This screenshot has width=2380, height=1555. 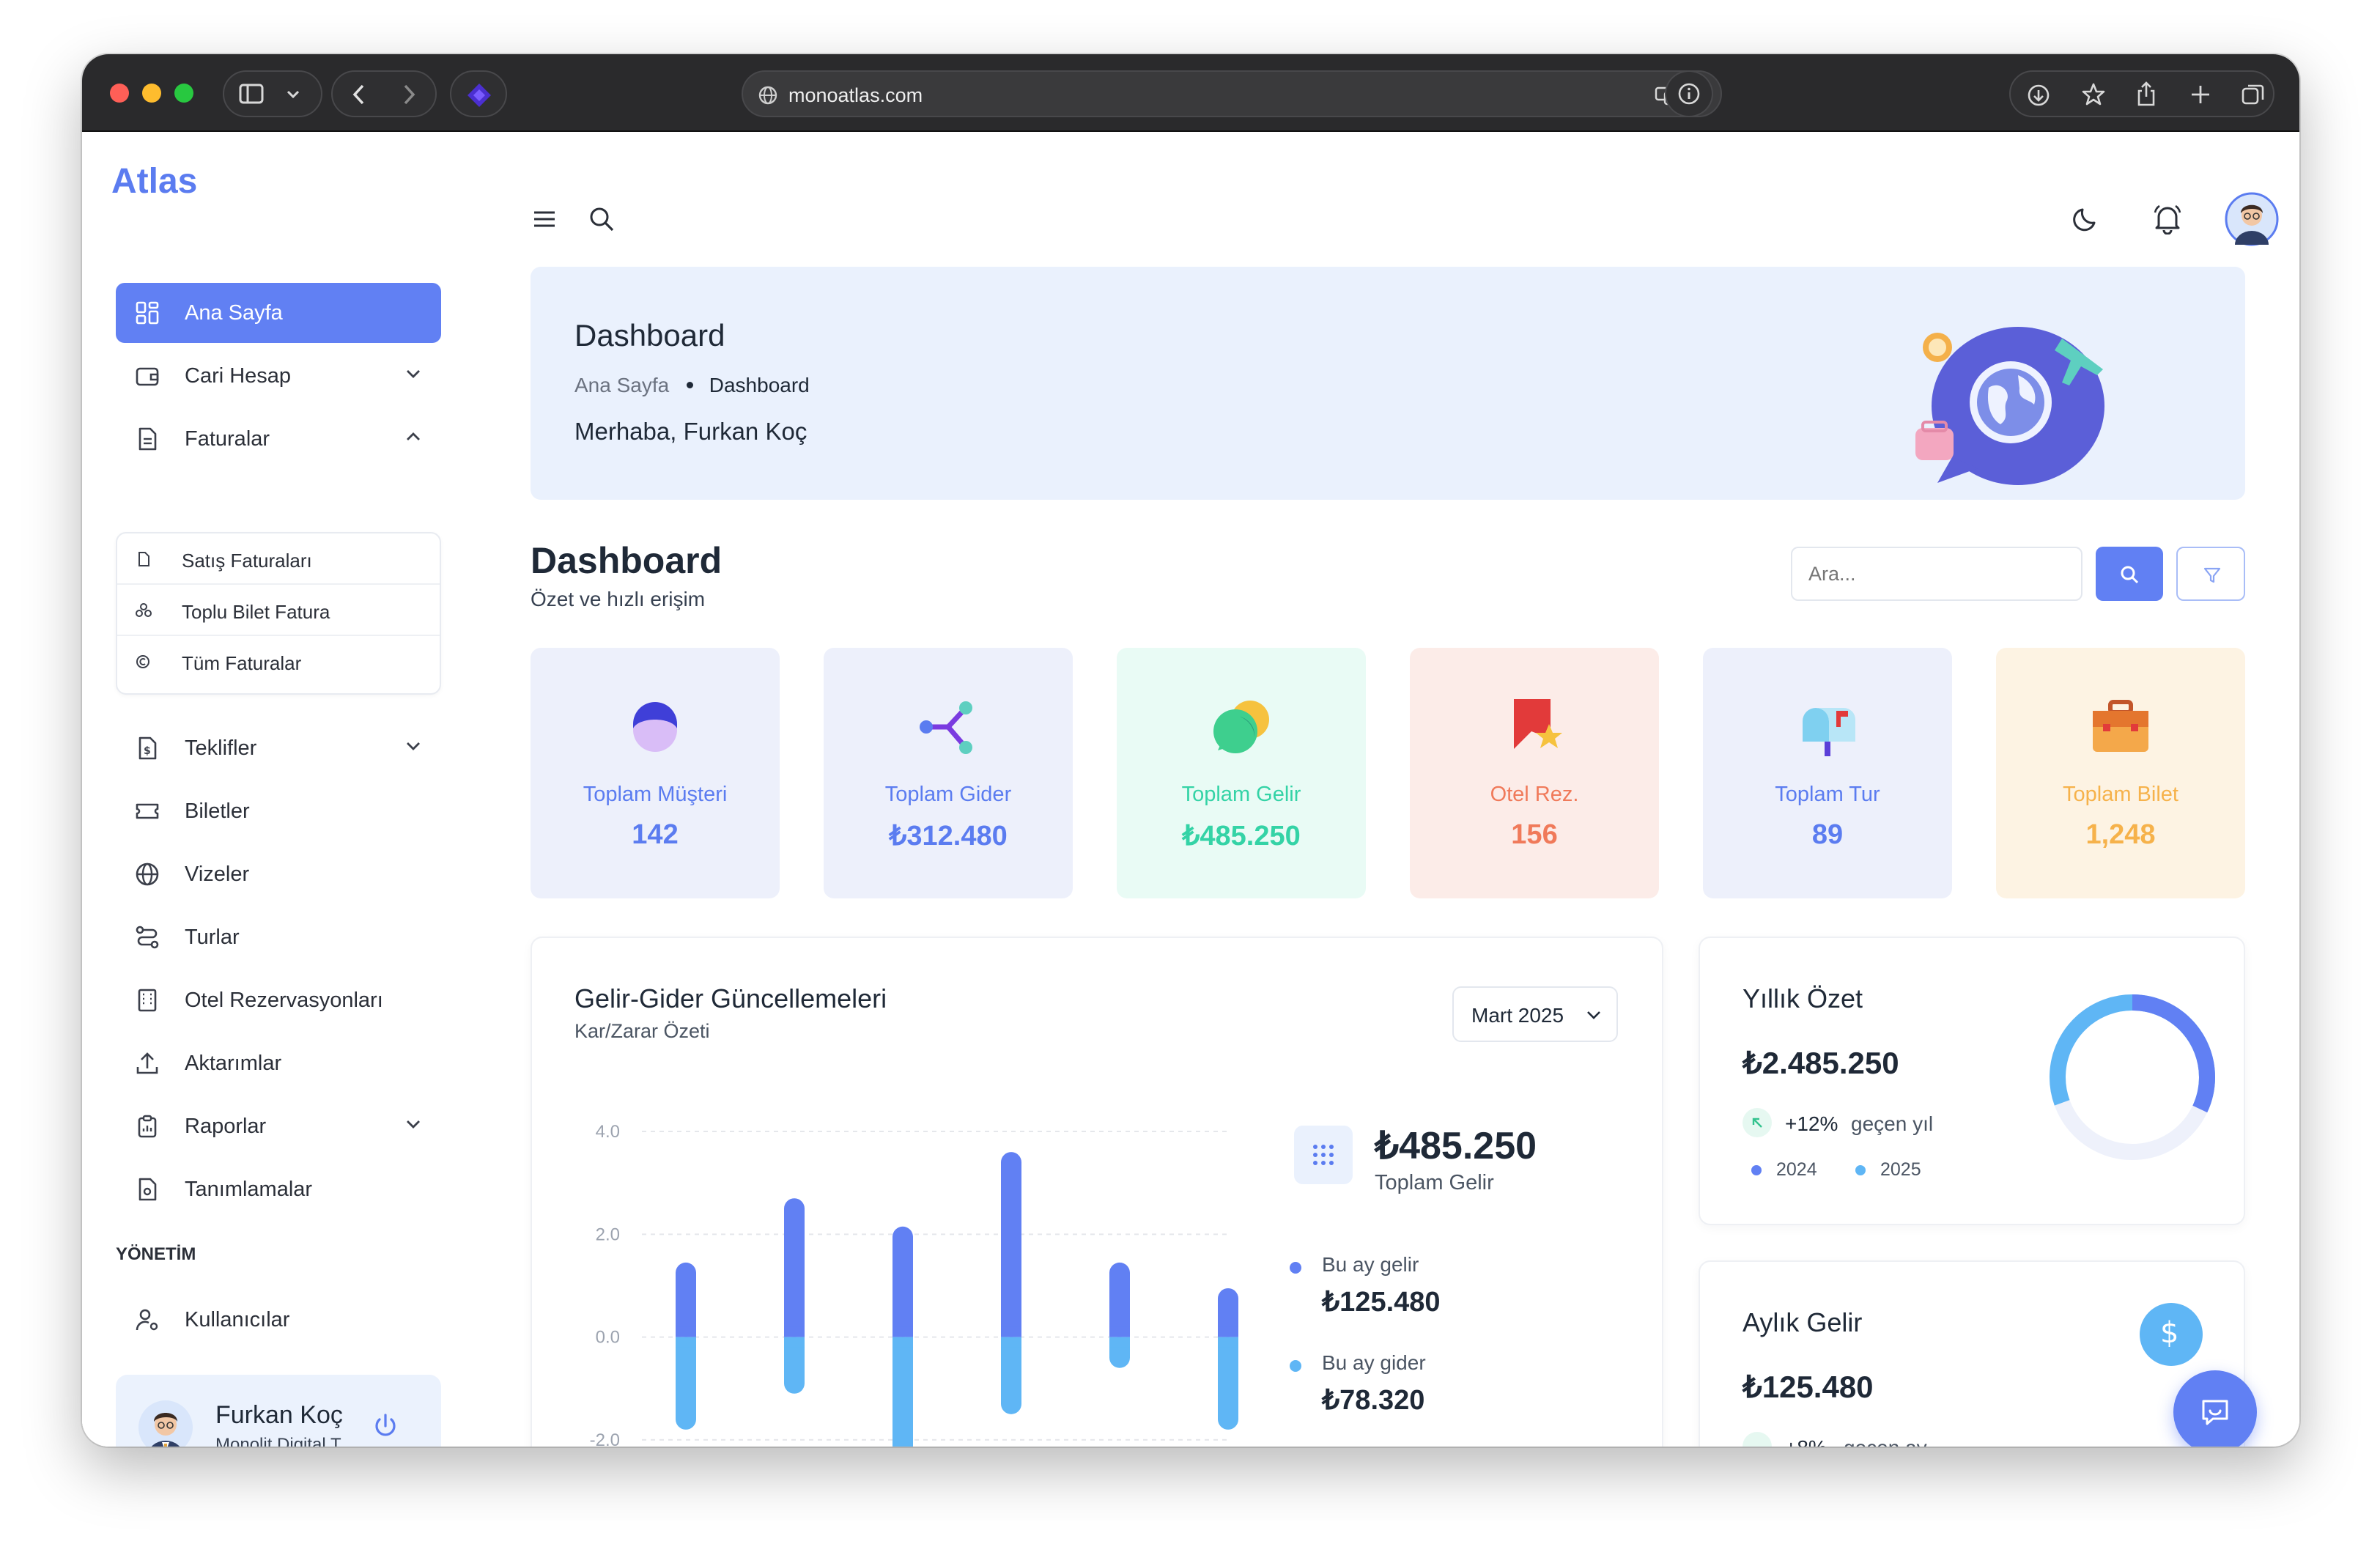 I want to click on submenu-item-tum-faturalar: Tüm Faturalar, so click(x=278, y=661).